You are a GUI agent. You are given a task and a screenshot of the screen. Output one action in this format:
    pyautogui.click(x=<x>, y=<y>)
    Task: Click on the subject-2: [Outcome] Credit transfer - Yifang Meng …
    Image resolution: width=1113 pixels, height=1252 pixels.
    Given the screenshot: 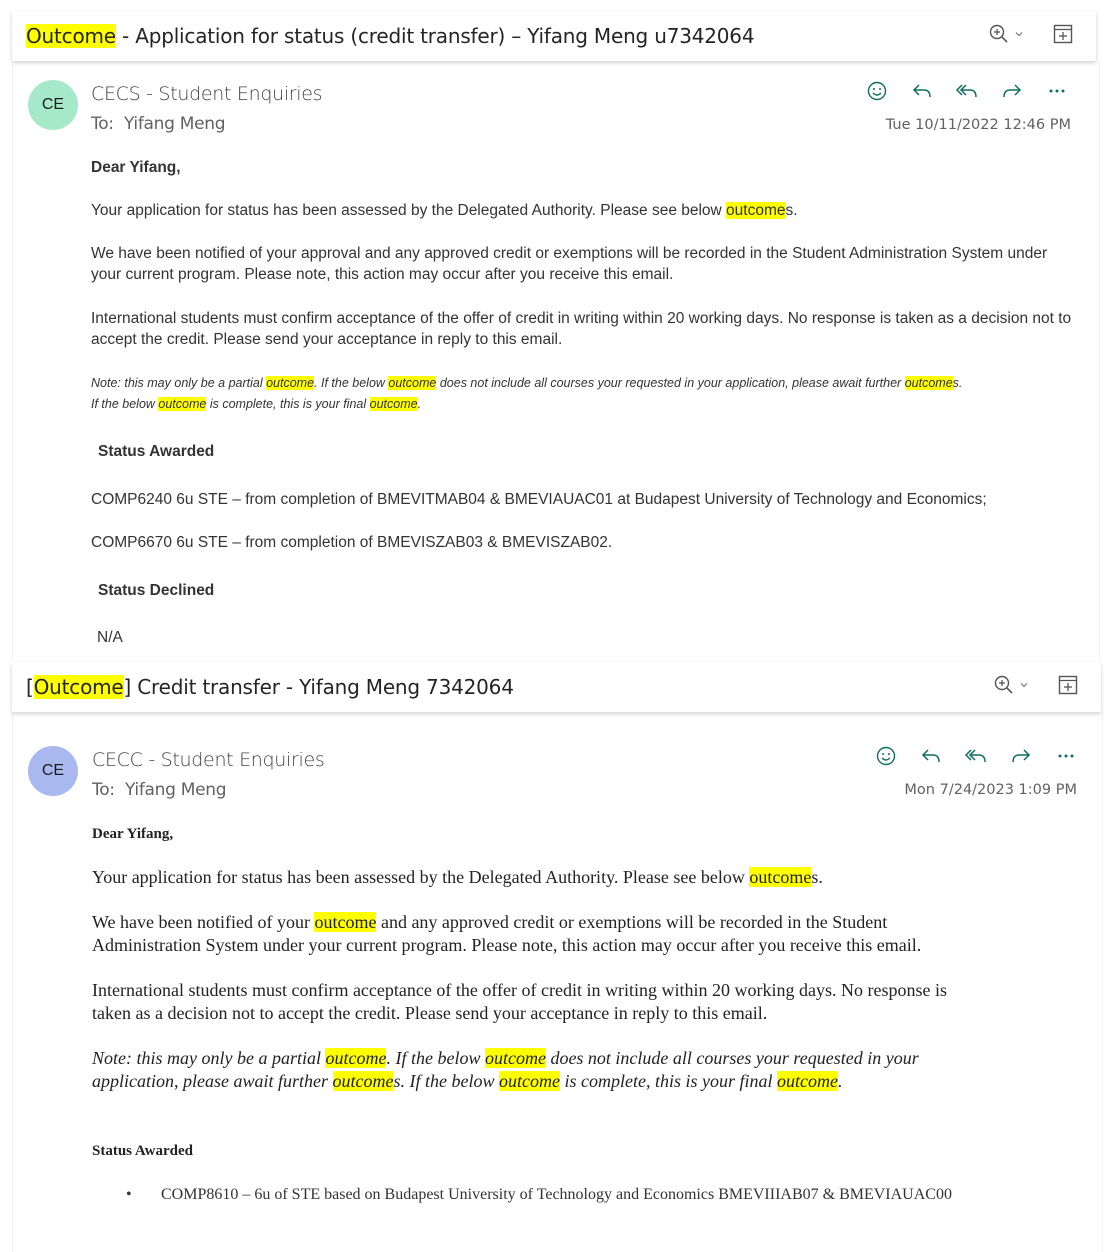 What is the action you would take?
    pyautogui.click(x=270, y=687)
    